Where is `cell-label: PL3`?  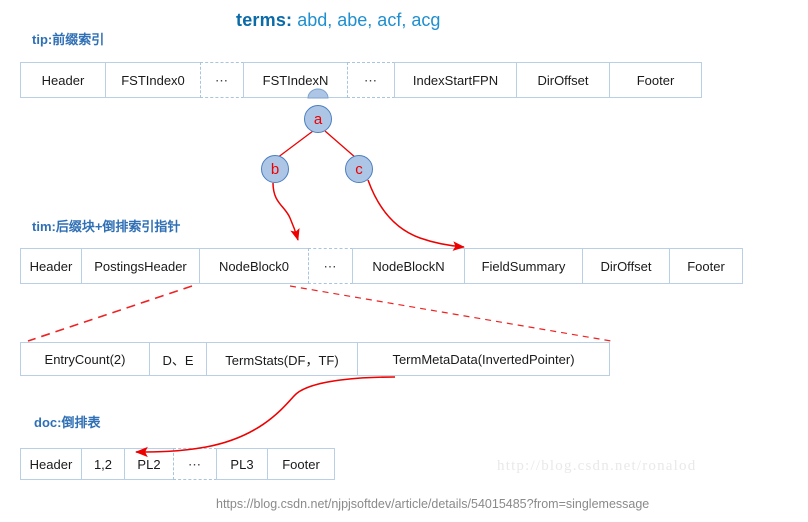
cell-label: PL3 is located at coordinates (242, 464).